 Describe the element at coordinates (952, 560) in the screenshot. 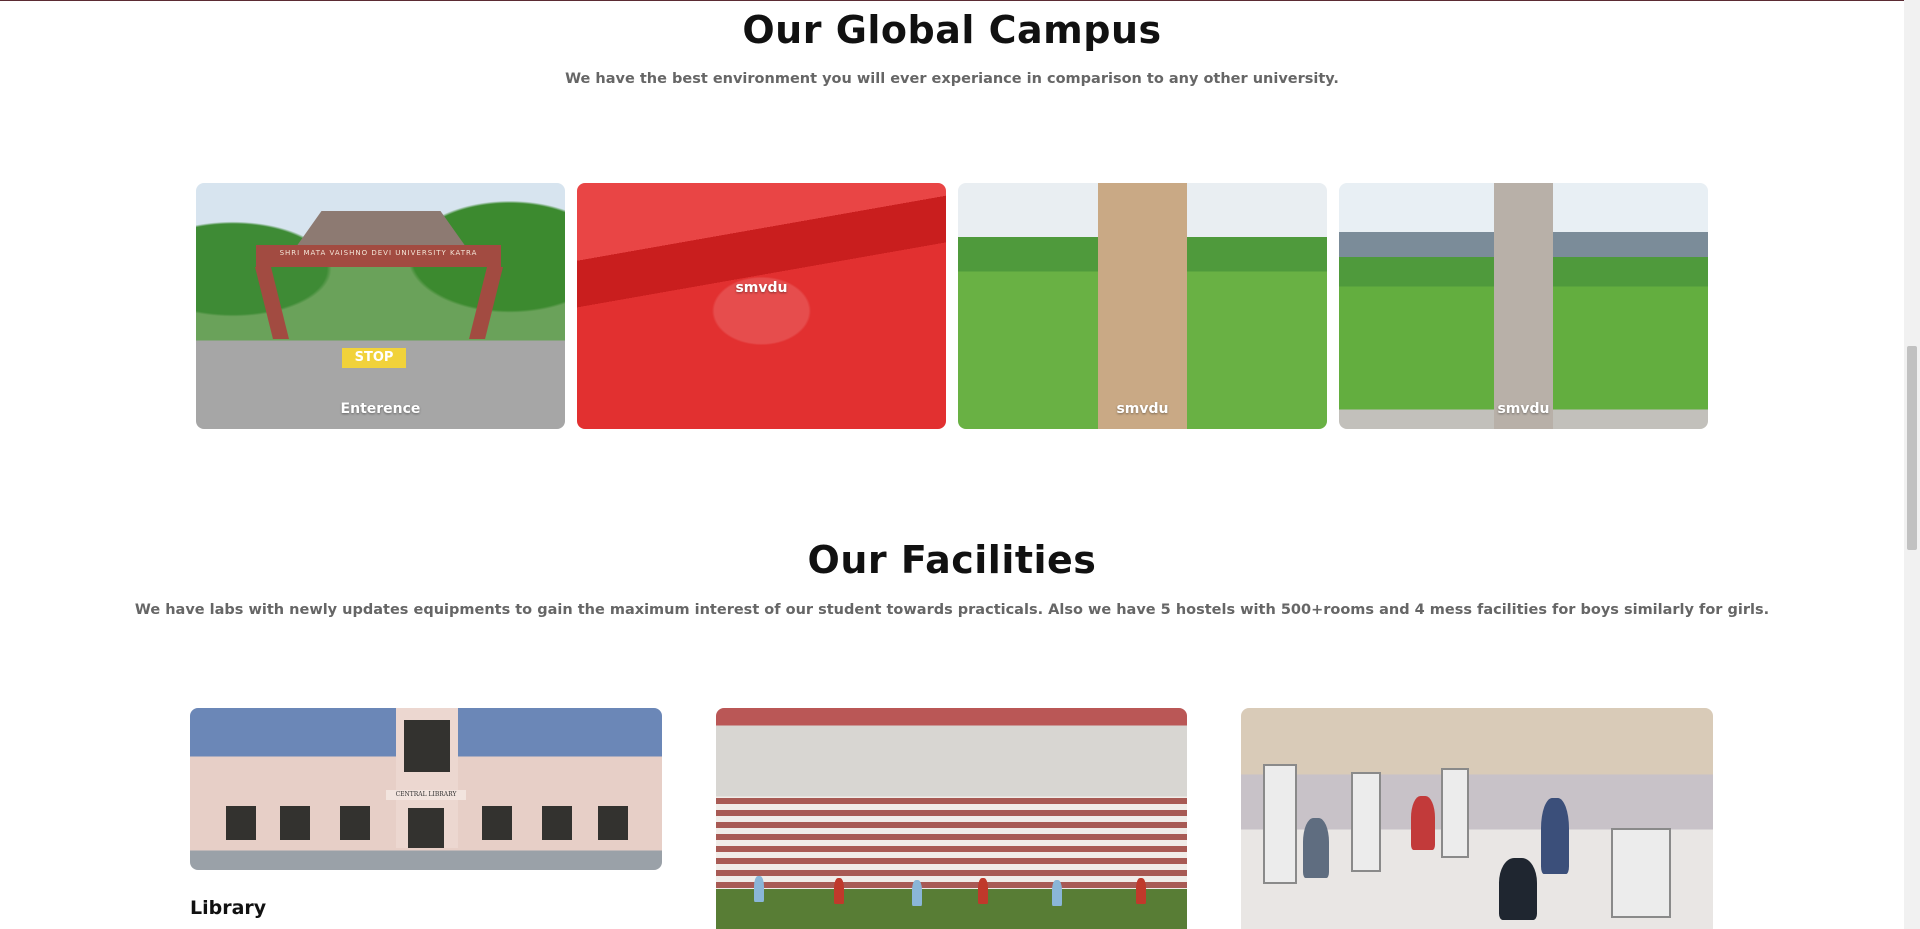

I see `facilities-section-title: Our Facilities` at that location.